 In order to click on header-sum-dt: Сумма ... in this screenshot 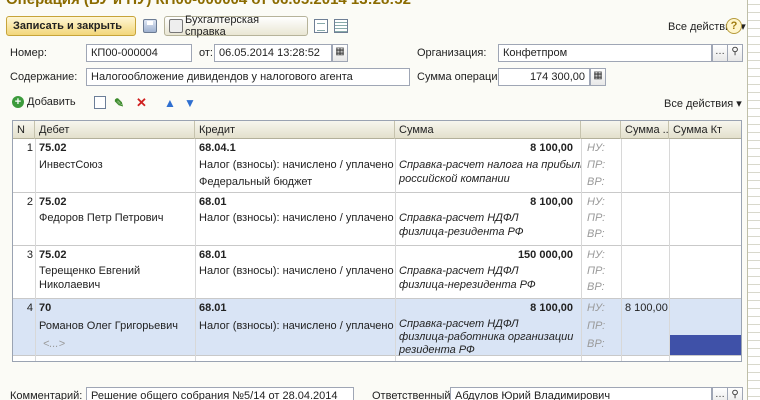, I will do `click(645, 130)`.